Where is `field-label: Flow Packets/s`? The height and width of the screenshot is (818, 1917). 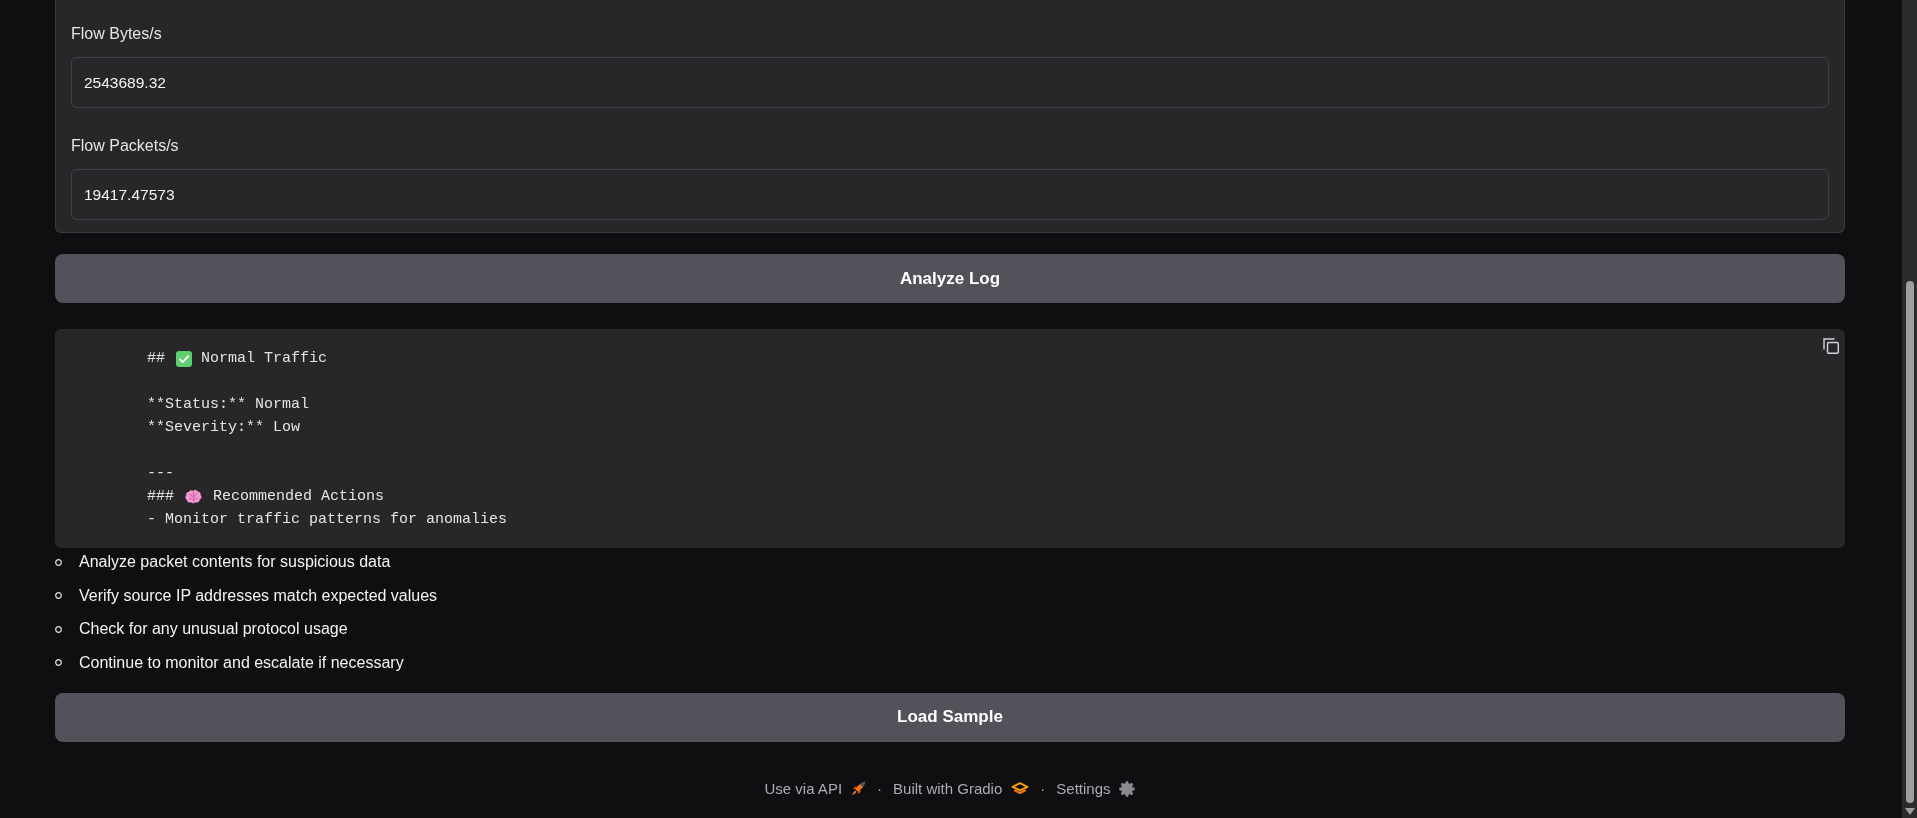 field-label: Flow Packets/s is located at coordinates (125, 146).